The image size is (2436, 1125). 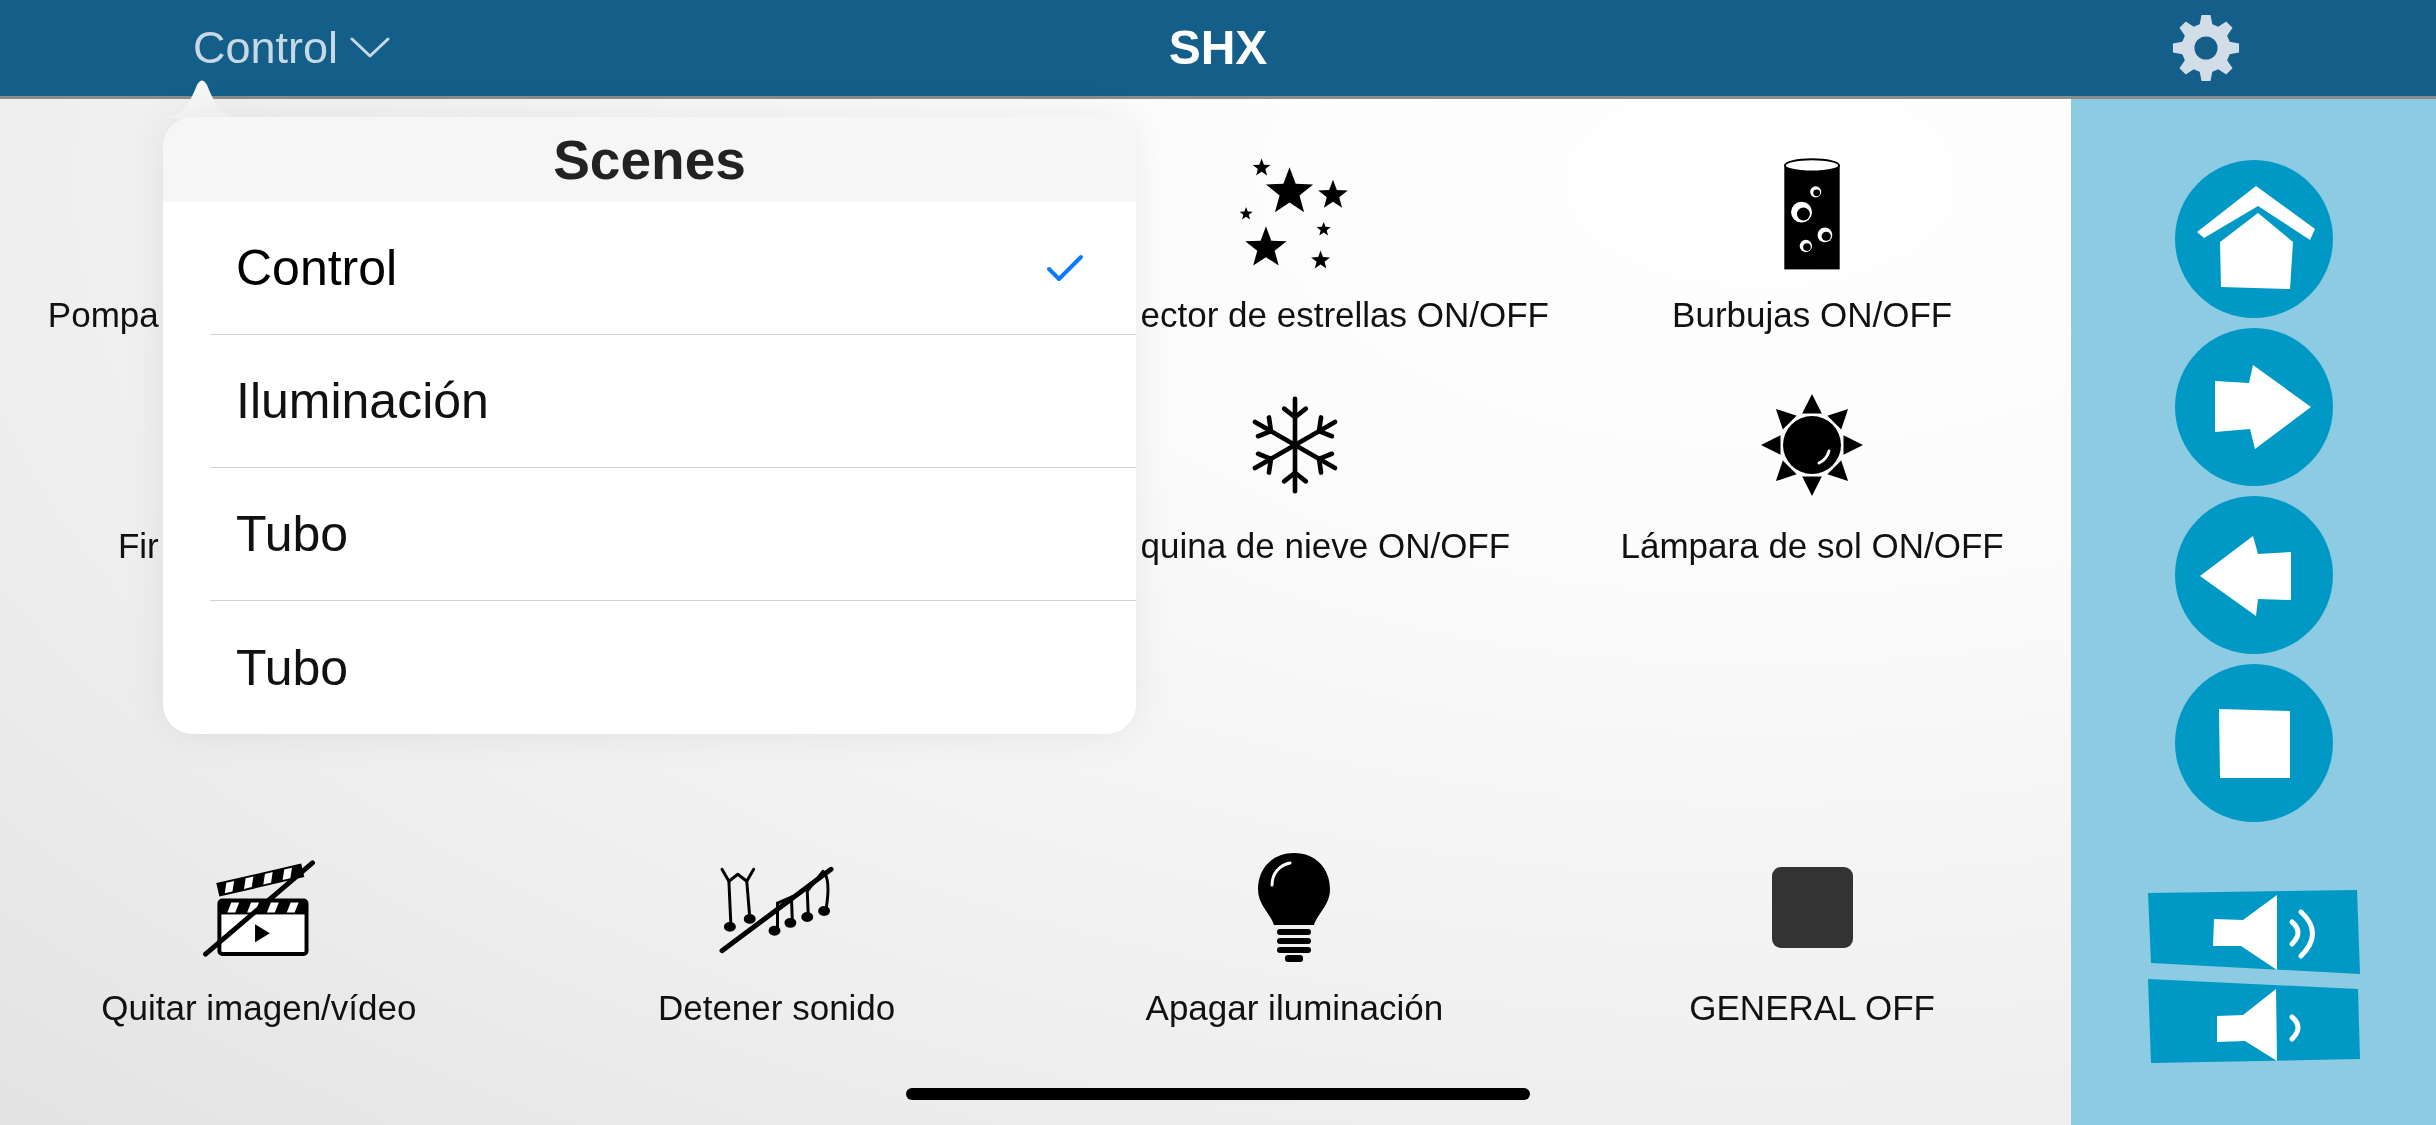 What do you see at coordinates (2253, 239) in the screenshot?
I see `house-icon` at bounding box center [2253, 239].